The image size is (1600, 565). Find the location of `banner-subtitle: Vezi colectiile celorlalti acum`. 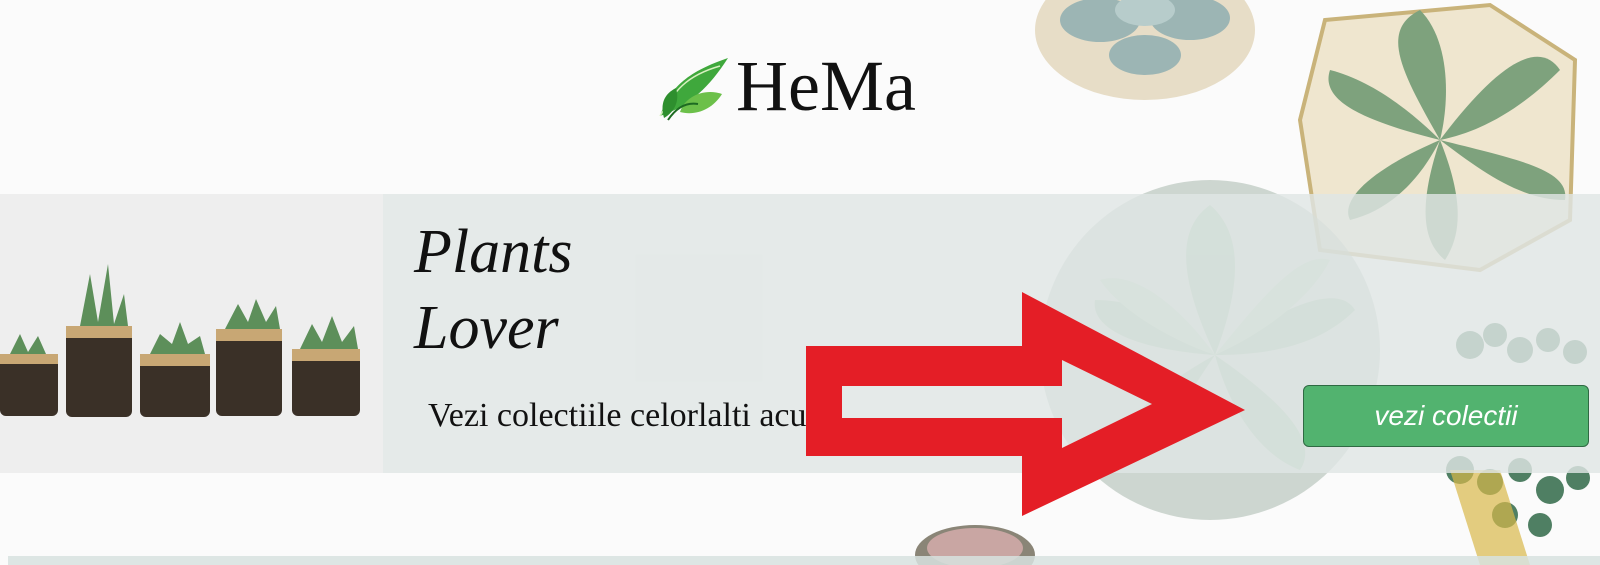

banner-subtitle: Vezi colectiile celorlalti acum is located at coordinates (630, 415).